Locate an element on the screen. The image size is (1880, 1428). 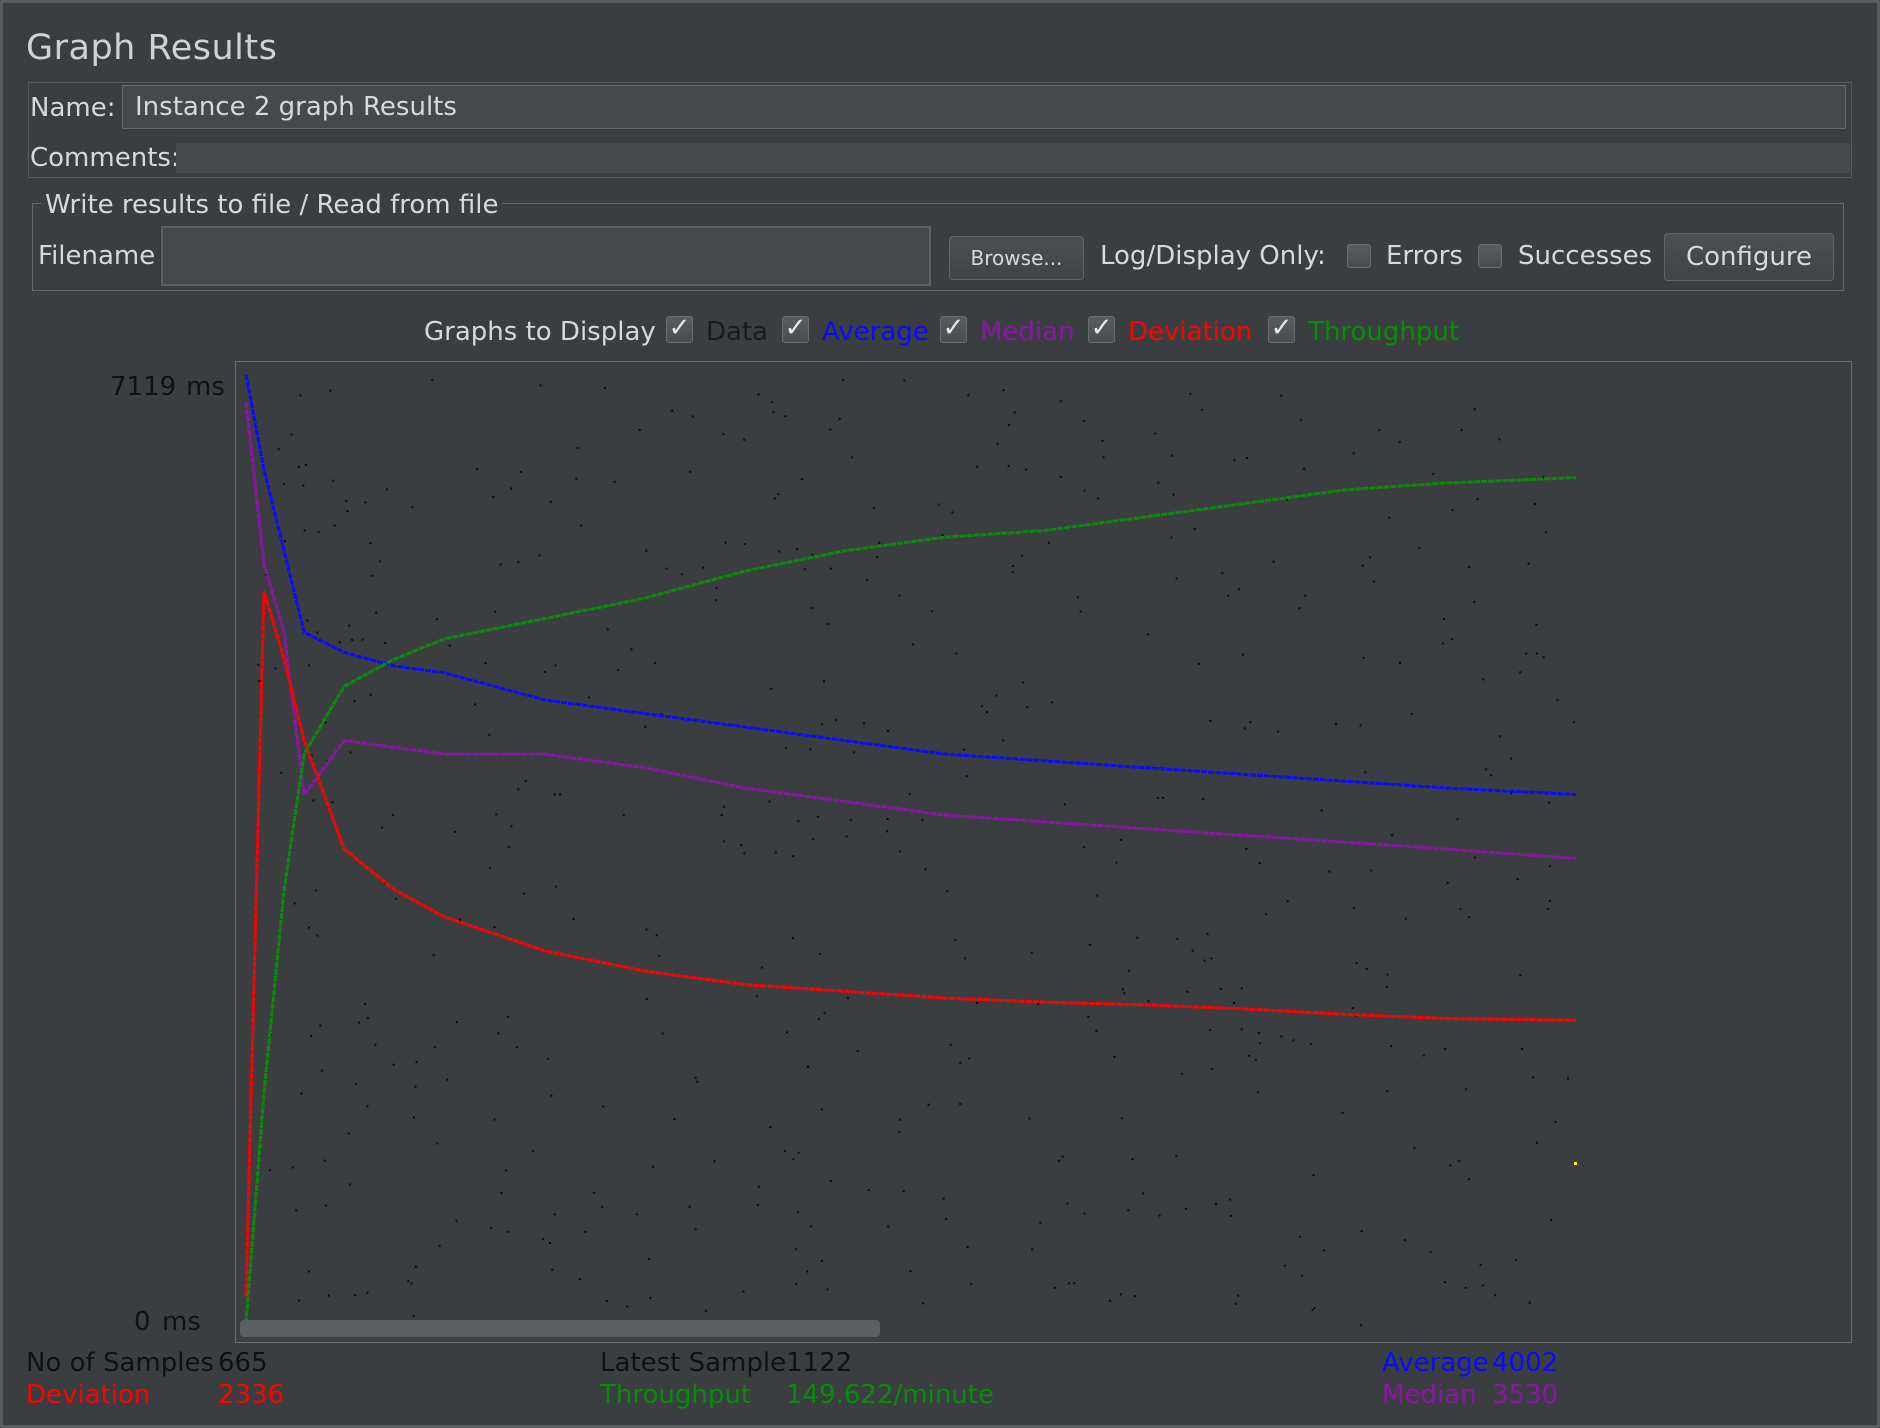
throughput-checkbox: ✓ is located at coordinates (1281, 329).